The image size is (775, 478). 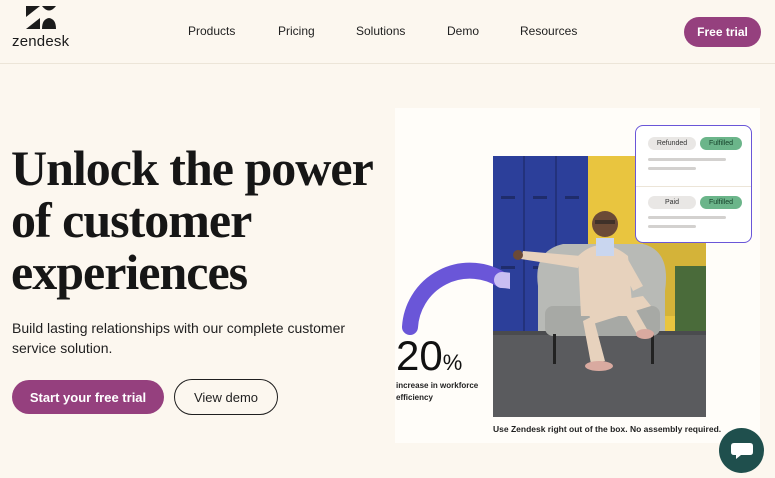 What do you see at coordinates (672, 143) in the screenshot?
I see `status-refunded: Refunded` at bounding box center [672, 143].